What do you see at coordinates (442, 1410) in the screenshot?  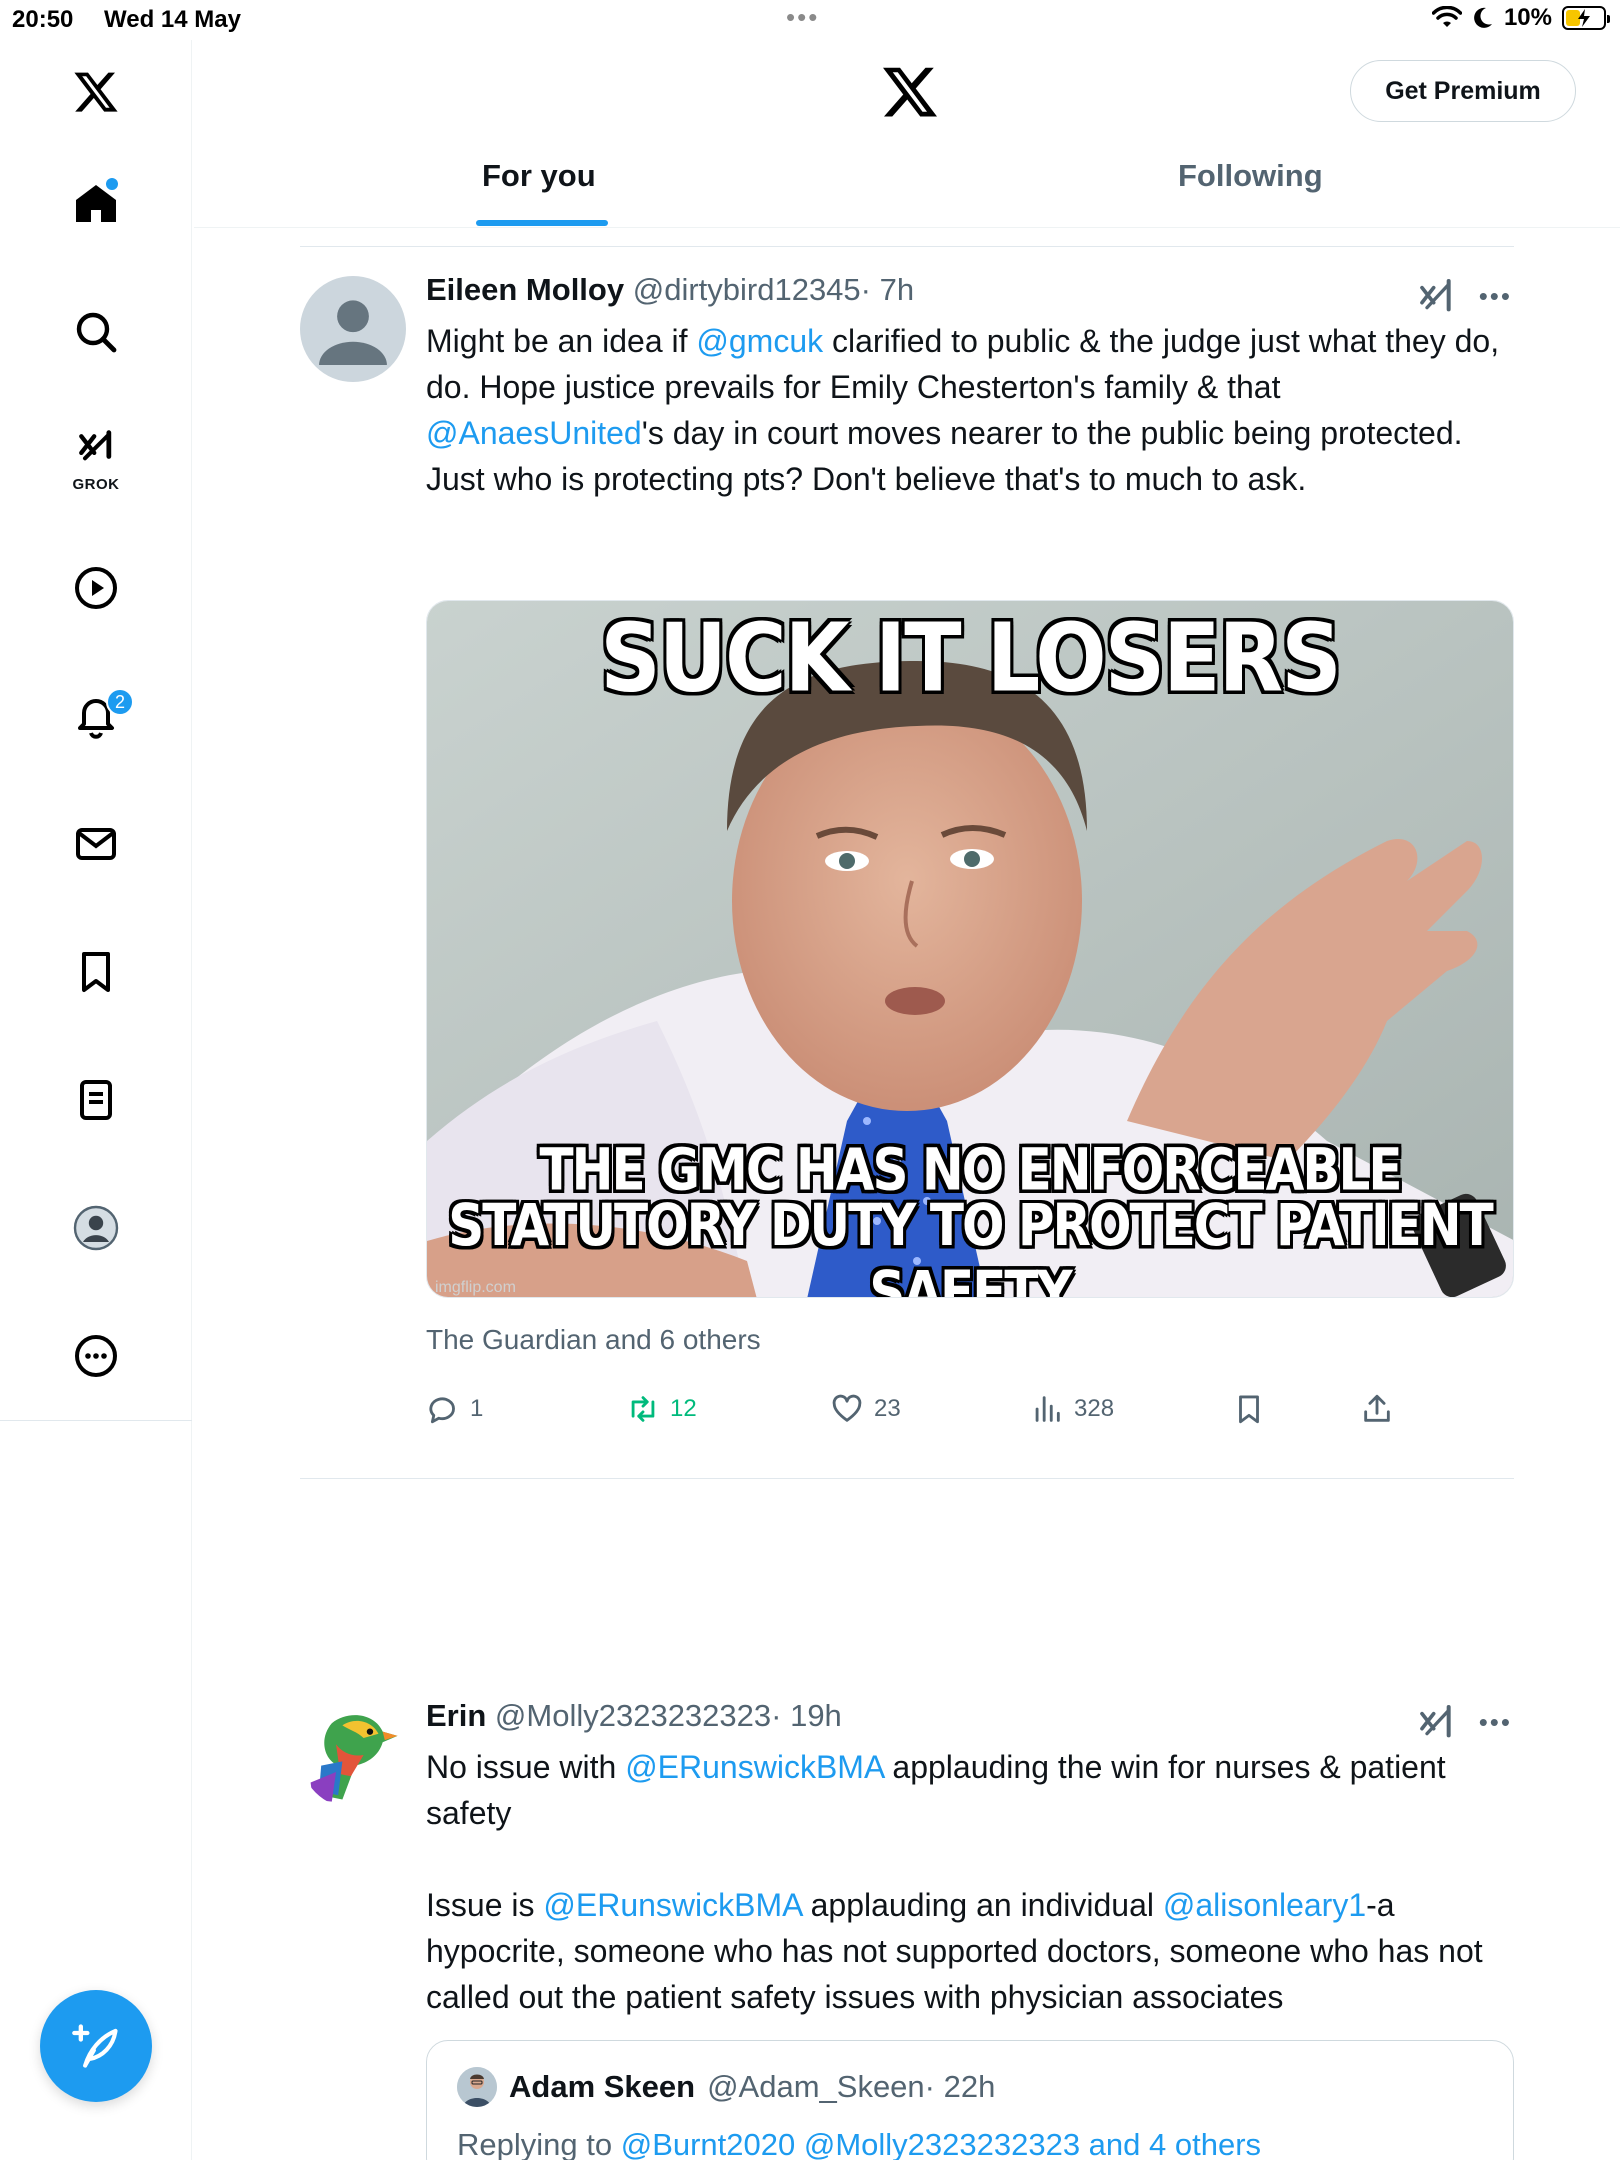 I see `reply-icon` at bounding box center [442, 1410].